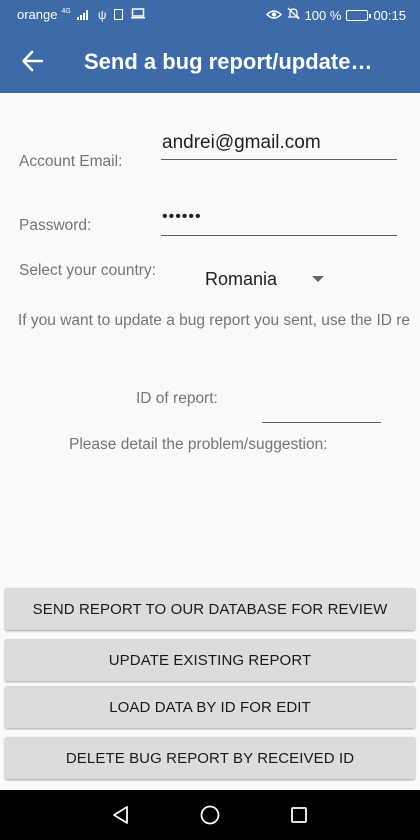 Image resolution: width=420 pixels, height=840 pixels. I want to click on battery-icon, so click(359, 15).